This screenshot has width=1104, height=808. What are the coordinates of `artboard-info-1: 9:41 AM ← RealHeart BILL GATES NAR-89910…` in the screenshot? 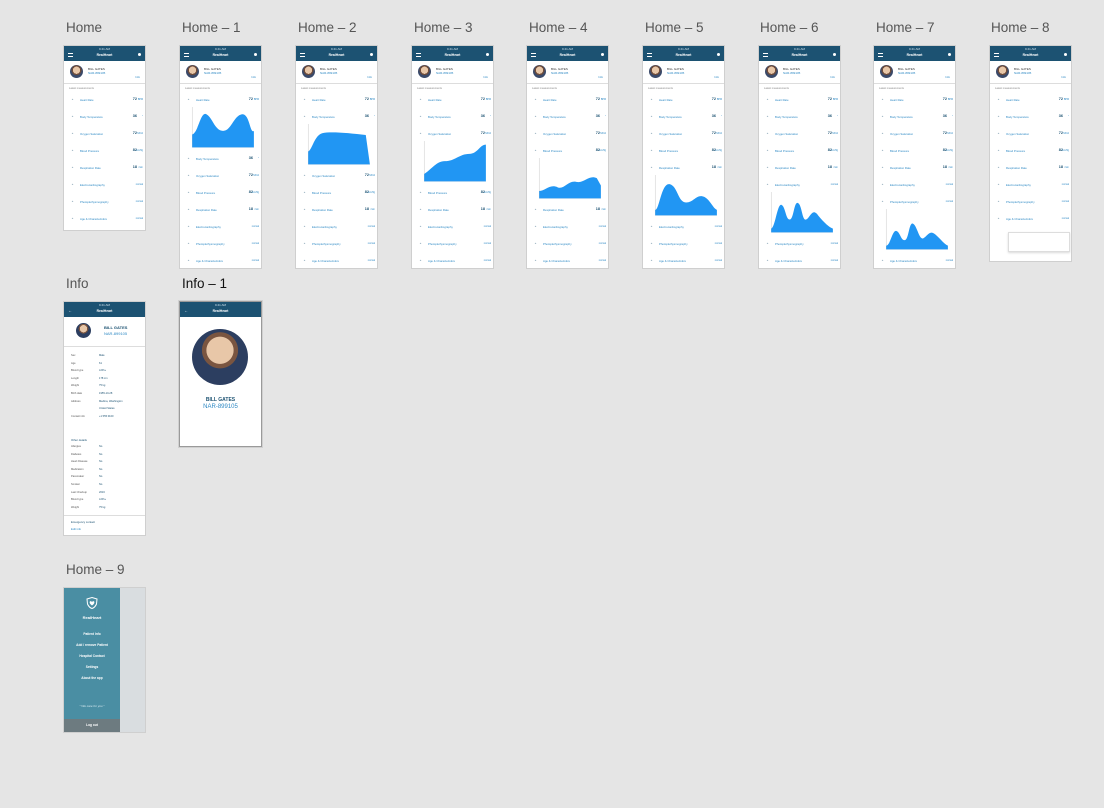 It's located at (220, 374).